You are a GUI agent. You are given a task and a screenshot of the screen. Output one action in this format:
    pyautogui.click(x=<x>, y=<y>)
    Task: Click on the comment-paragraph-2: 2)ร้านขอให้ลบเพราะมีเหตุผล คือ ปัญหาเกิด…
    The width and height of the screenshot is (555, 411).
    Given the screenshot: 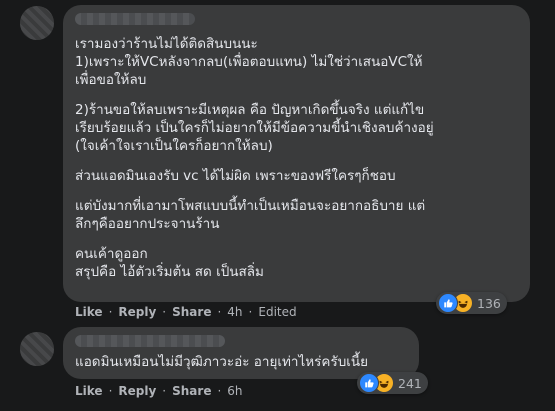 What is the action you would take?
    pyautogui.click(x=254, y=128)
    